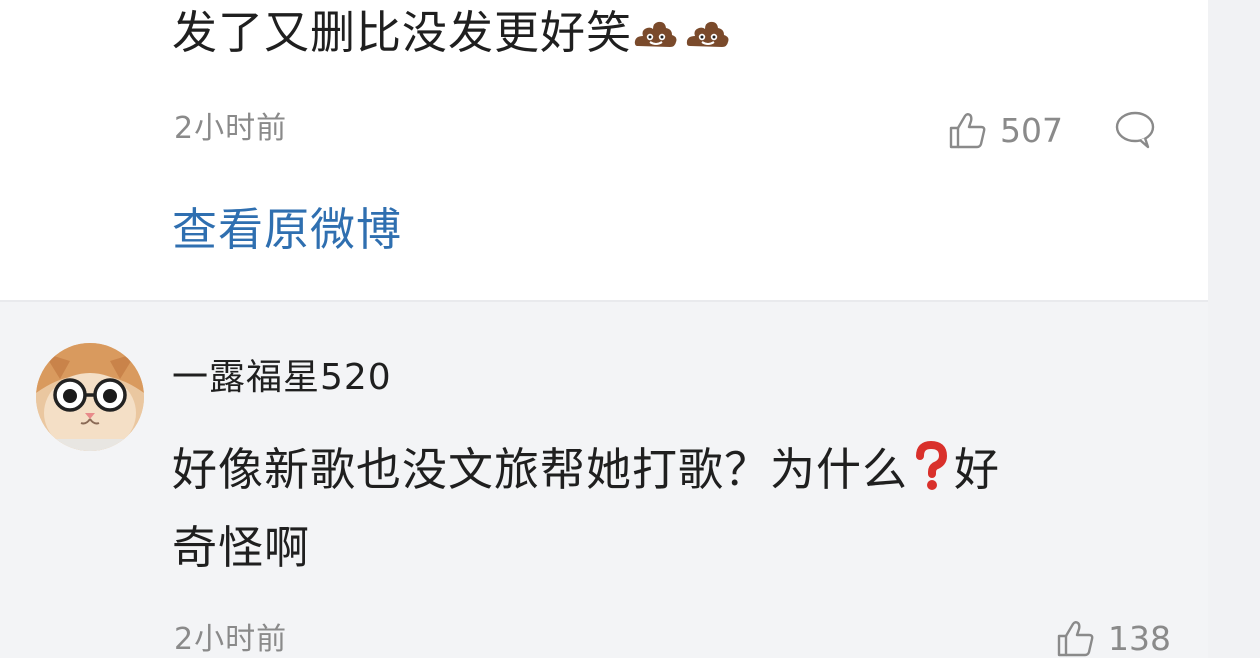 The image size is (1260, 658). I want to click on red-question-mark-icon, so click(931, 474).